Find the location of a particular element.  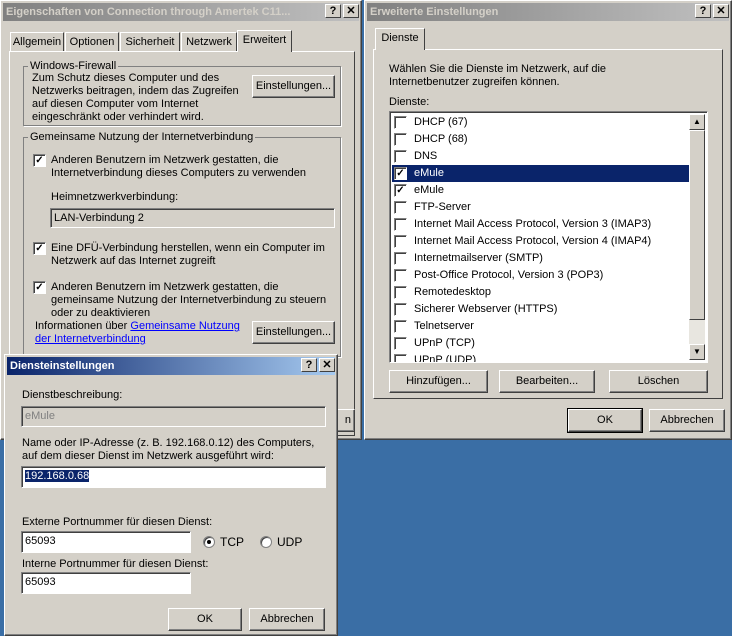

list-item: DNS is located at coordinates (540, 156).